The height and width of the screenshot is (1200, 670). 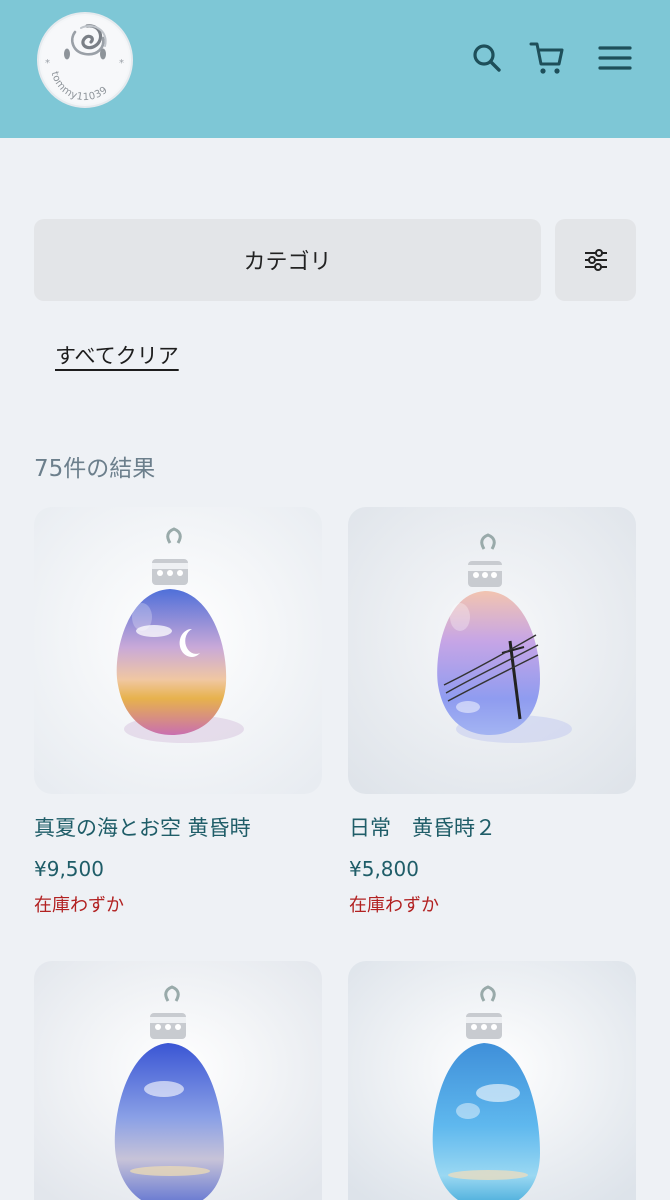 What do you see at coordinates (142, 827) in the screenshot?
I see `product-title-1: 真夏の海とお空 黄昏時` at bounding box center [142, 827].